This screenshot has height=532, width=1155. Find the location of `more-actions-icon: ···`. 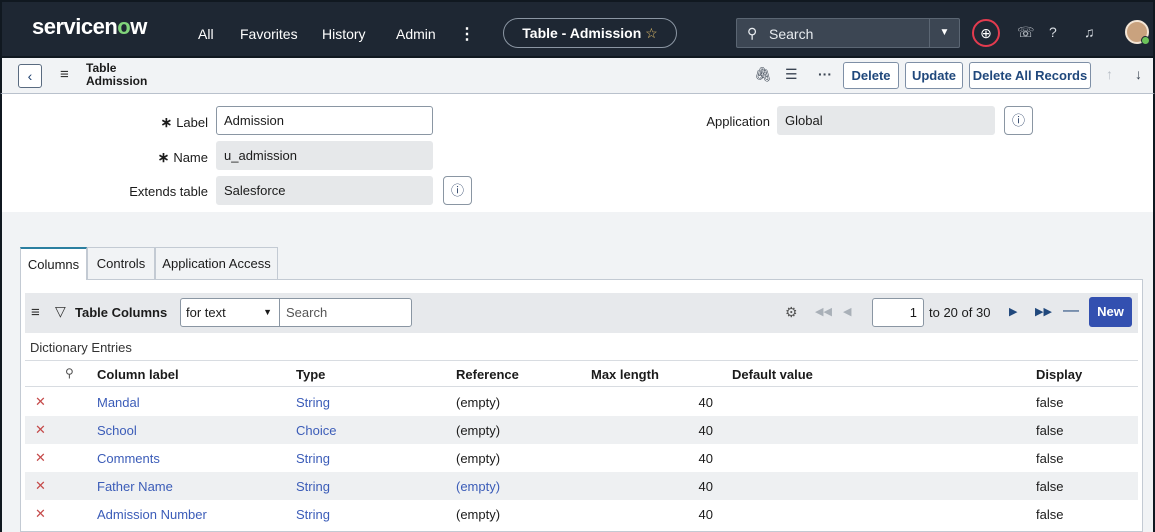

more-actions-icon: ··· is located at coordinates (825, 74).